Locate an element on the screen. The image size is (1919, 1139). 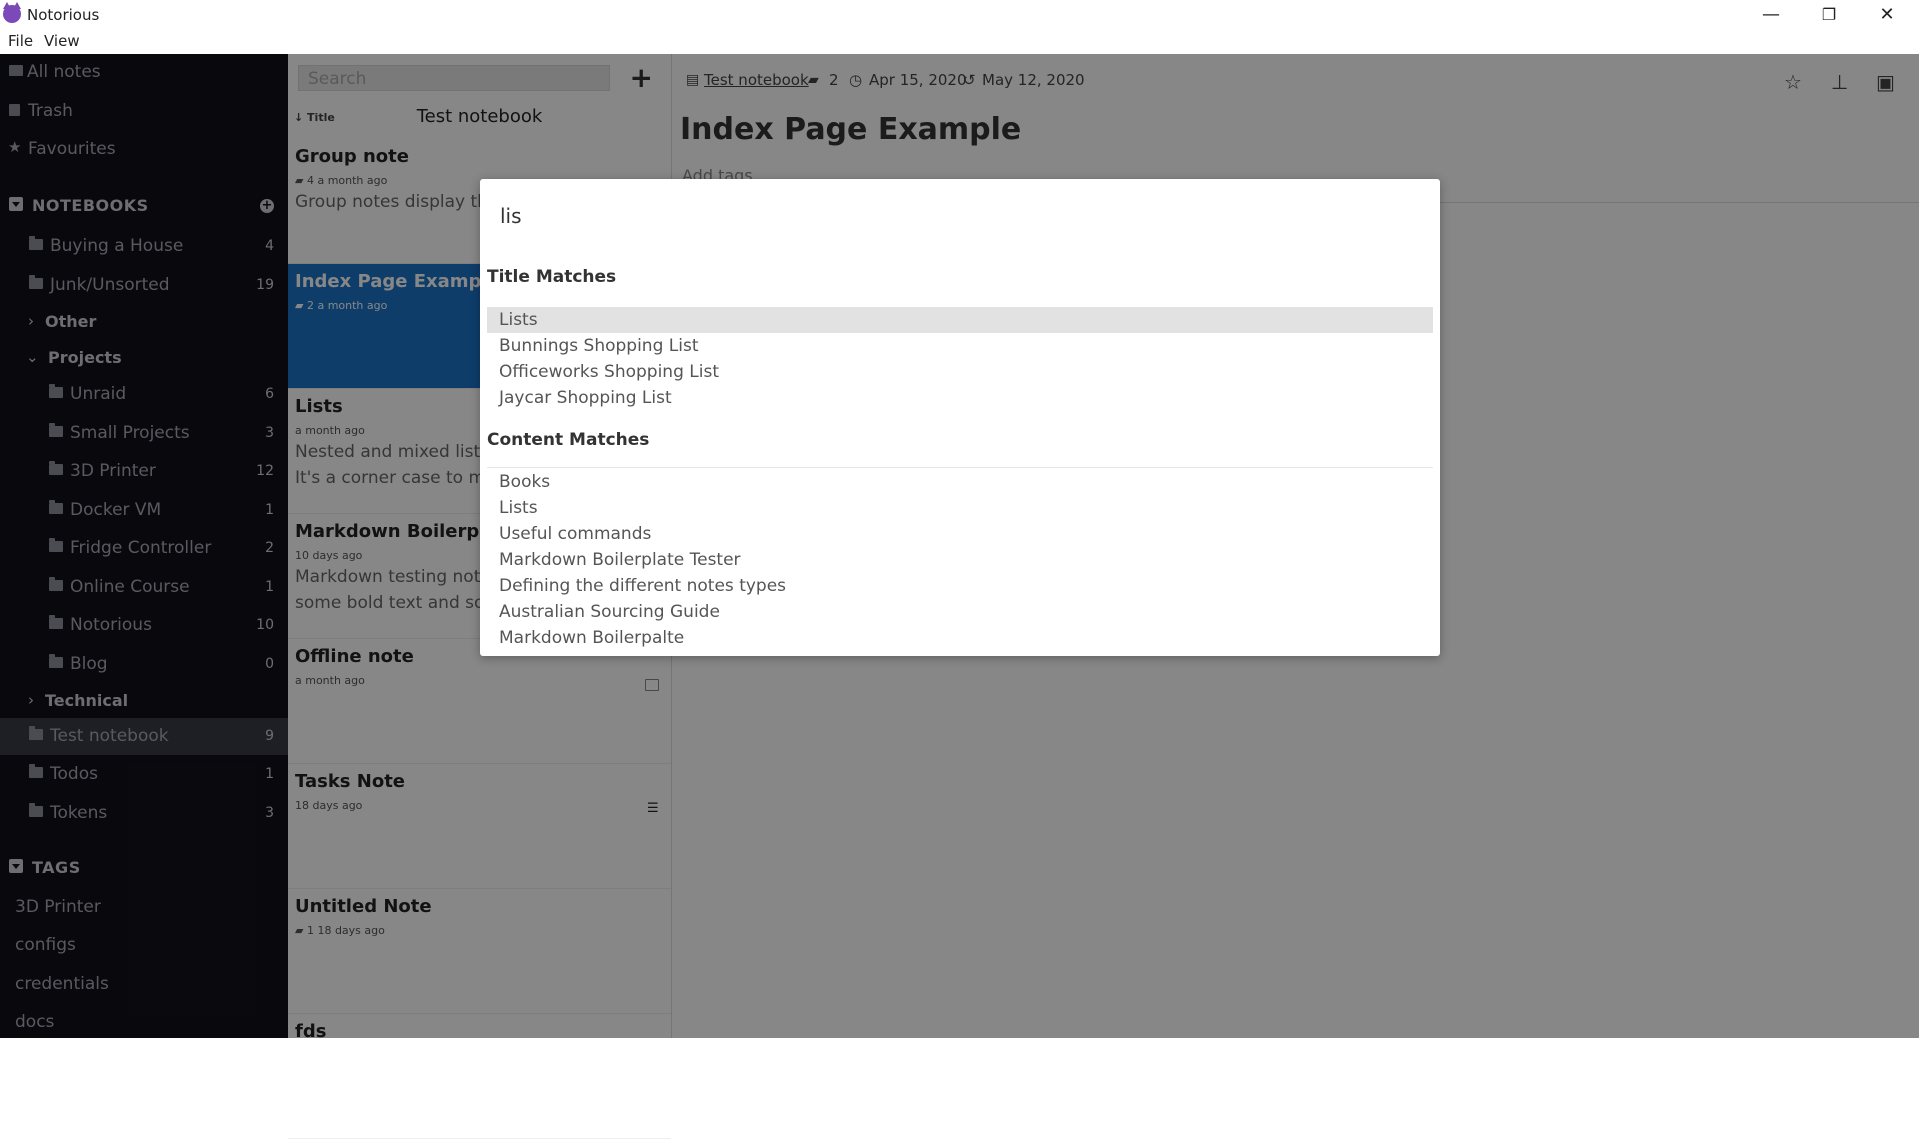
app-title: Notorious is located at coordinates (63, 15).